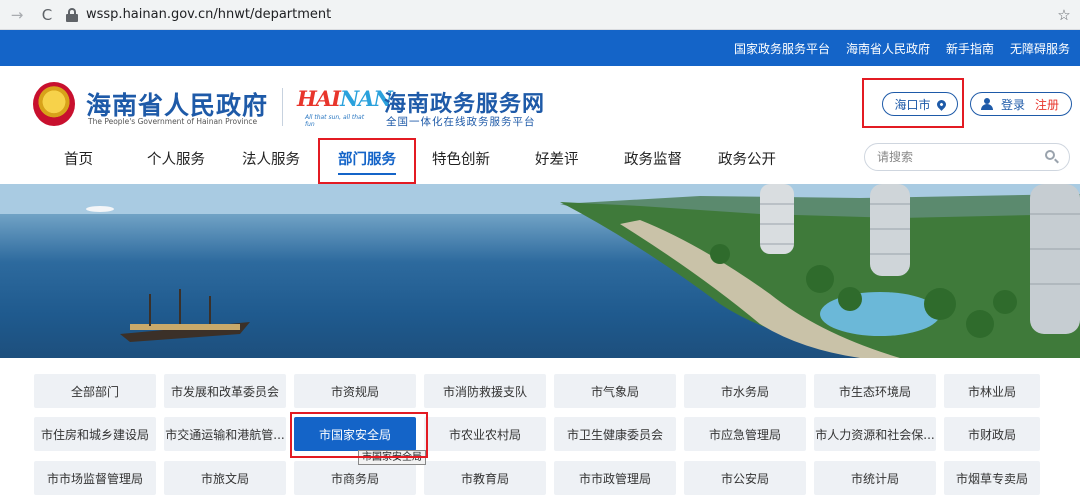 This screenshot has height=502, width=1080. What do you see at coordinates (485, 478) in the screenshot?
I see `department-button: 市教育局` at bounding box center [485, 478].